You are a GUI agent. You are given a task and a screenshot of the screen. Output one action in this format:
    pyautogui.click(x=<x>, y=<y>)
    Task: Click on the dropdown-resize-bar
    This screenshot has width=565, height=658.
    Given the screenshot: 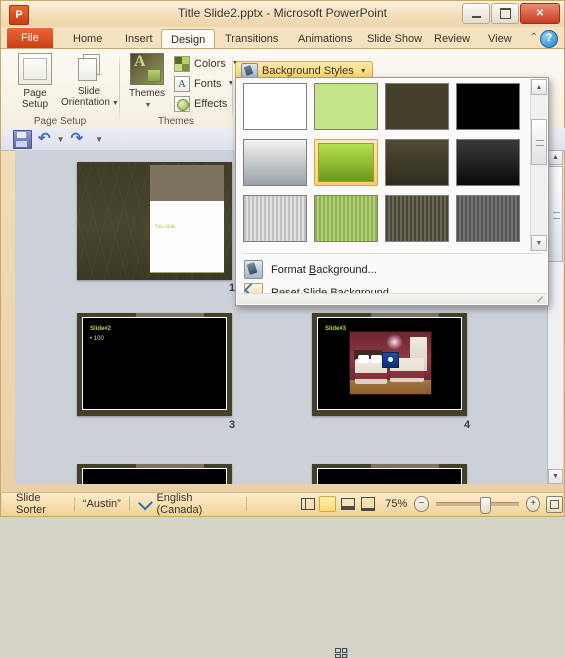 What is the action you would take?
    pyautogui.click(x=392, y=298)
    